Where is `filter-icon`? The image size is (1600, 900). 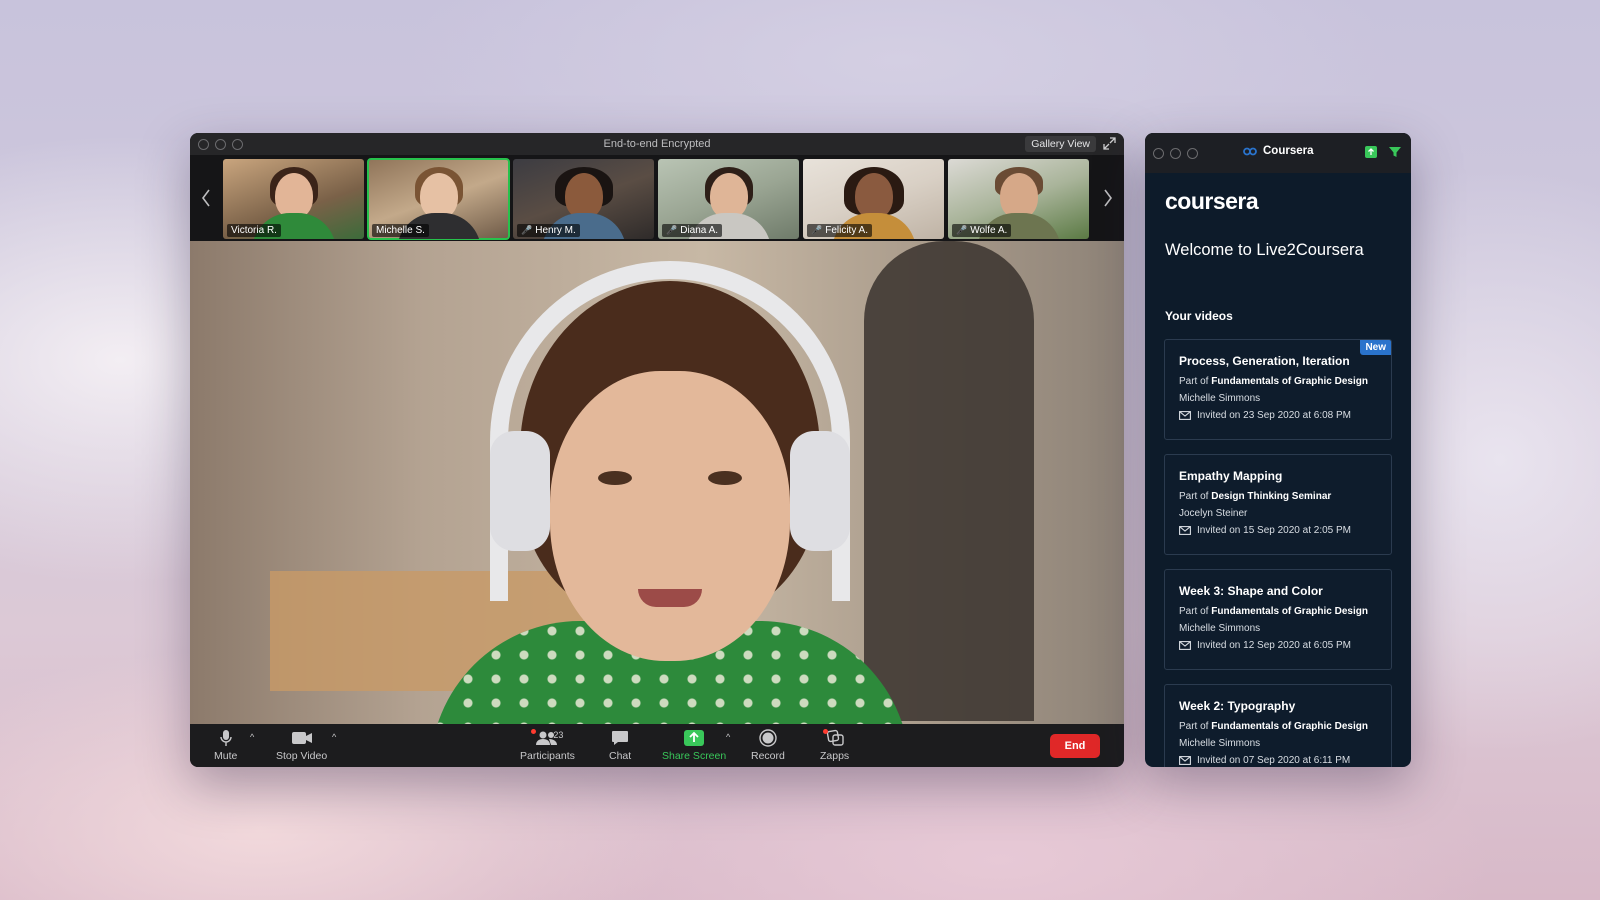 filter-icon is located at coordinates (1395, 152).